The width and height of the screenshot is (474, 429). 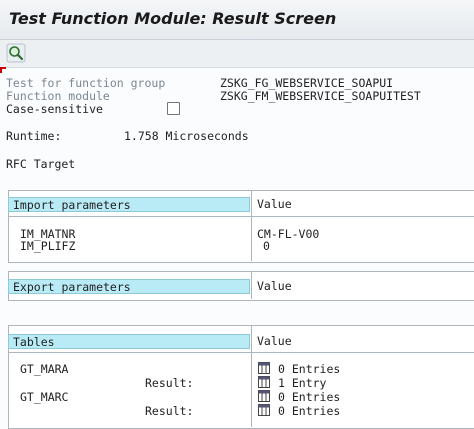 What do you see at coordinates (3, 70) in the screenshot?
I see `focus-marker` at bounding box center [3, 70].